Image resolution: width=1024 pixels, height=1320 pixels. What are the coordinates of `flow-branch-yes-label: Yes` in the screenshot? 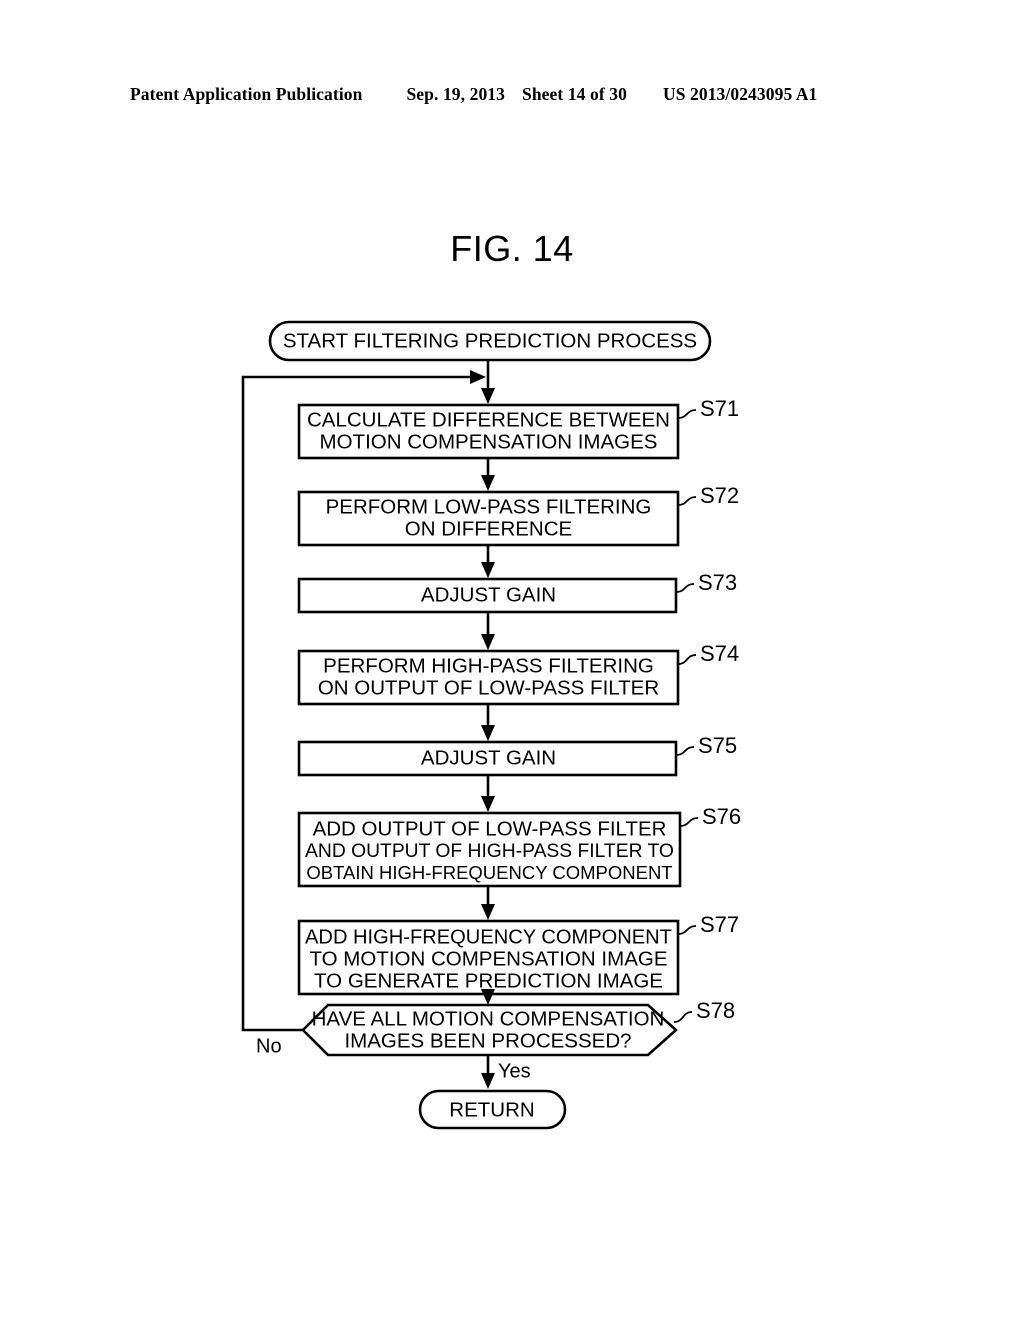 It's located at (514, 1071).